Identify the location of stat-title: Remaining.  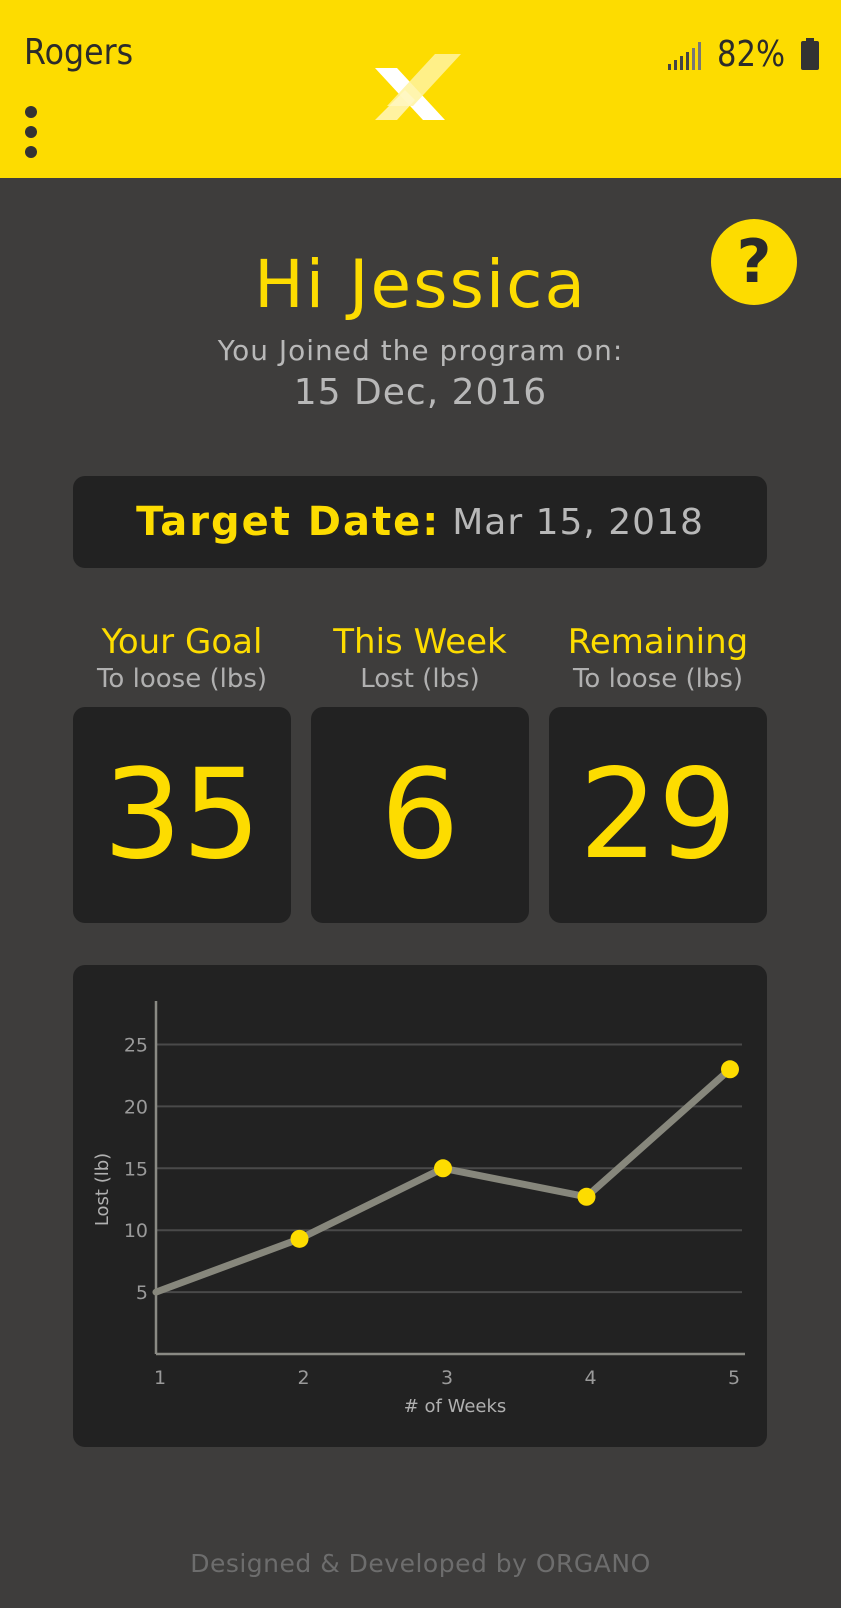
(658, 642).